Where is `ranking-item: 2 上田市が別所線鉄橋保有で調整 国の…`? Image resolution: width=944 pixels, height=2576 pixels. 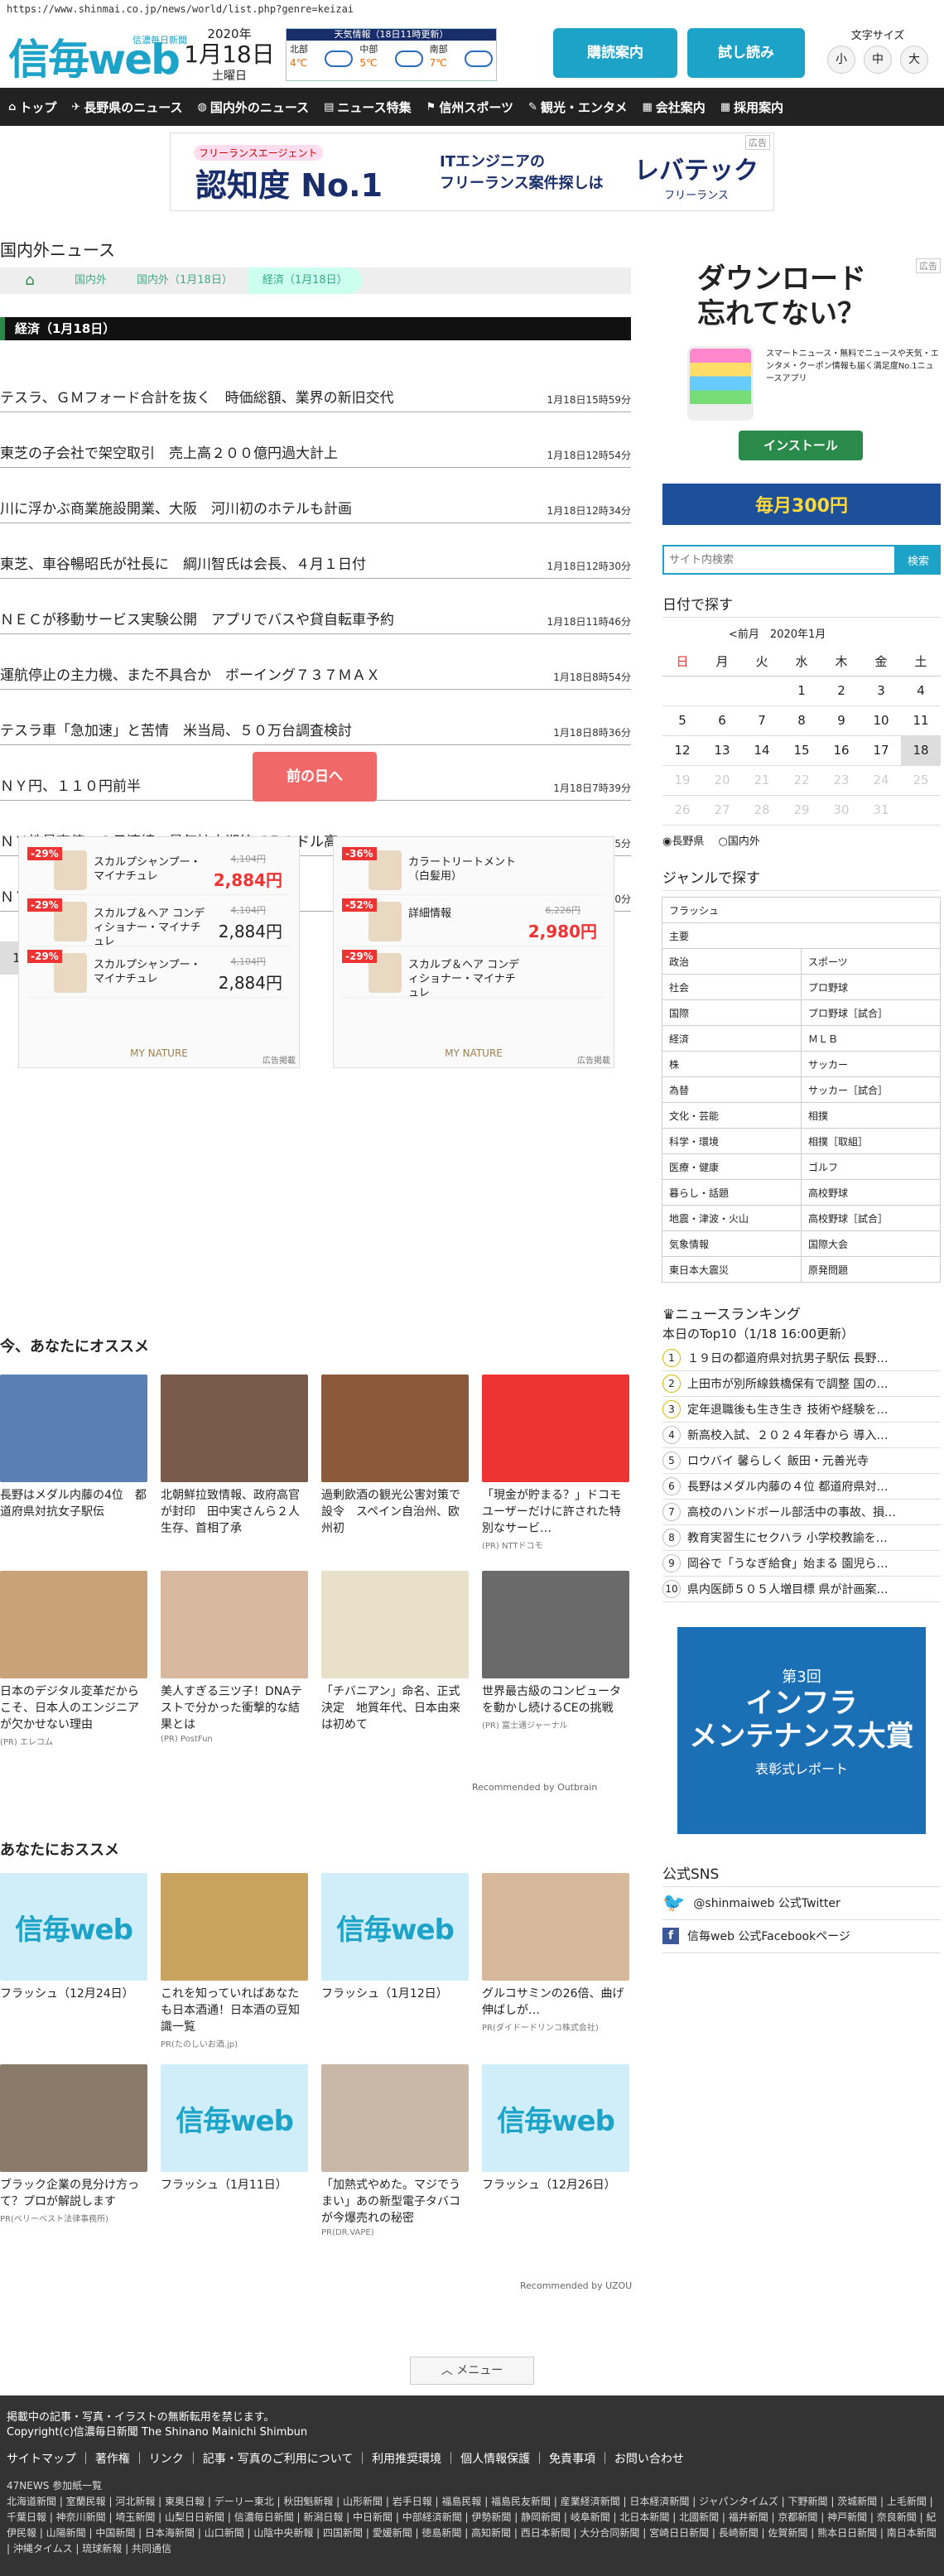 ranking-item: 2 上田市が別所線鉄橋保有で調整 国の… is located at coordinates (801, 1384).